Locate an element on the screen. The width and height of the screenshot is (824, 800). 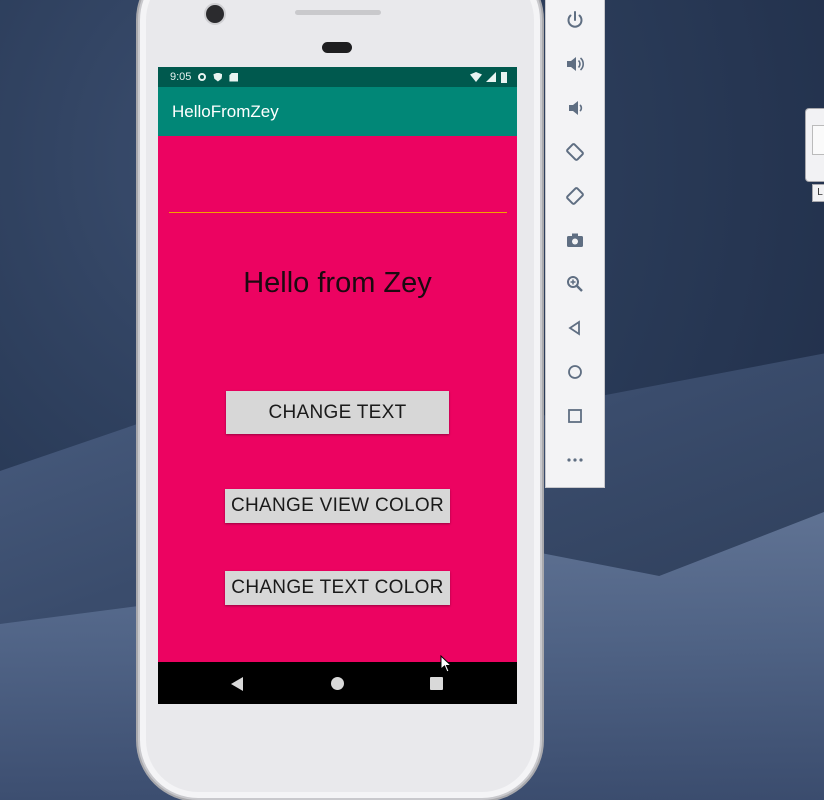
status-bar: 9:05 is located at coordinates (337, 77).